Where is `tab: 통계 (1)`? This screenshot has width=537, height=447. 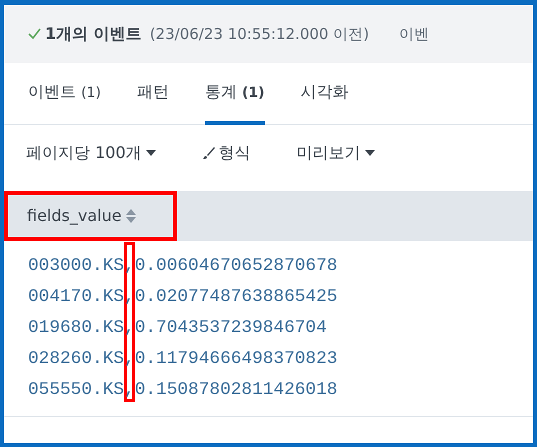 tab: 통계 (1) is located at coordinates (234, 94).